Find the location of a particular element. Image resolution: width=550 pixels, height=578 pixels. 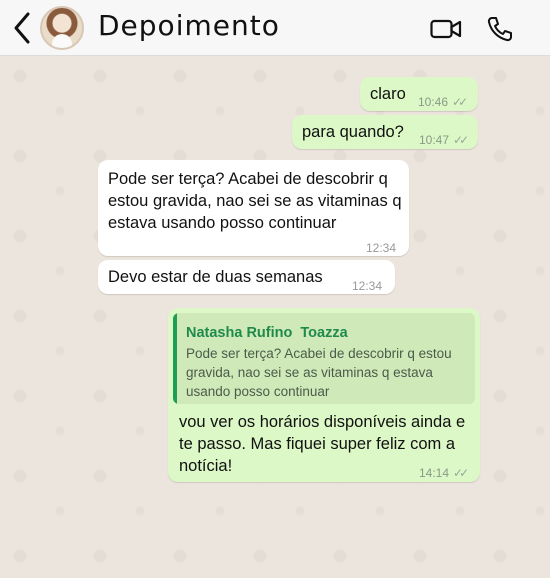

message-text: para quando? is located at coordinates (353, 132).